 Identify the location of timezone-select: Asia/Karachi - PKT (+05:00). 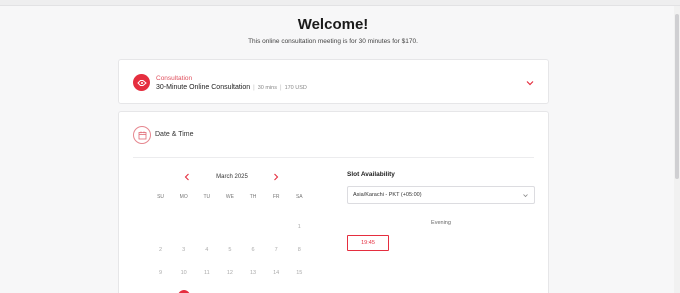
(441, 195).